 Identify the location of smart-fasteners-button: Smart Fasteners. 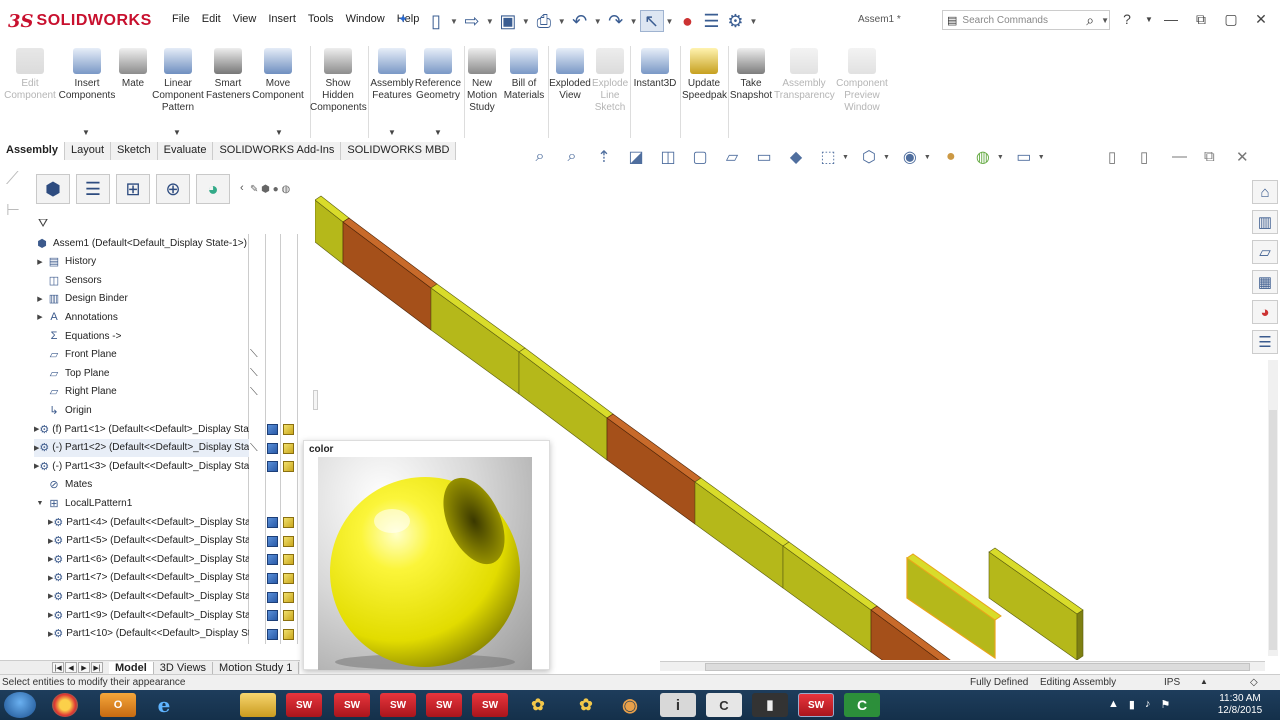
(228, 75).